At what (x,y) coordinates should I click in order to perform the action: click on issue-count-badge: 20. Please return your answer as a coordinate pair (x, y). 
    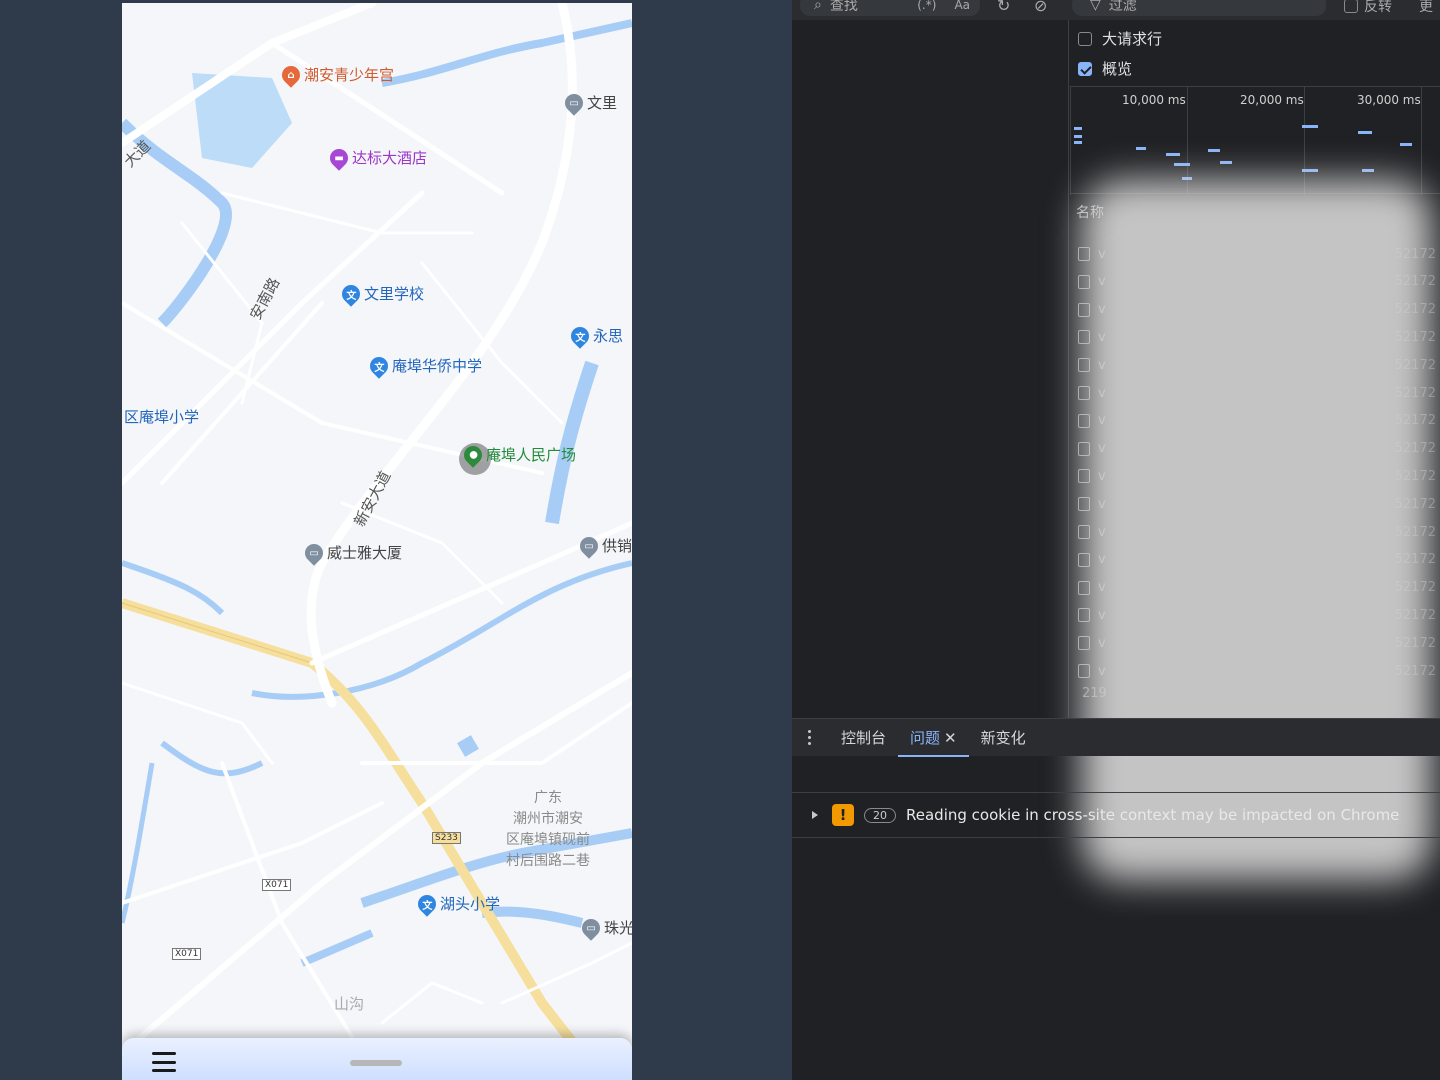
    Looking at the image, I should click on (880, 815).